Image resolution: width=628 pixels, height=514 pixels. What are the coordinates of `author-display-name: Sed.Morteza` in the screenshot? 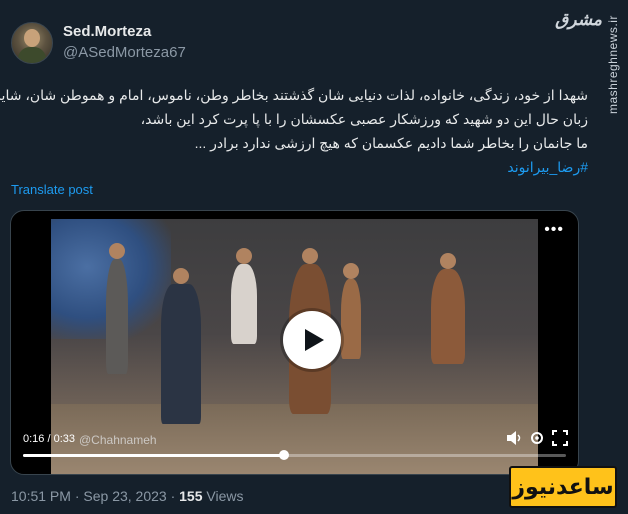 It's located at (107, 31).